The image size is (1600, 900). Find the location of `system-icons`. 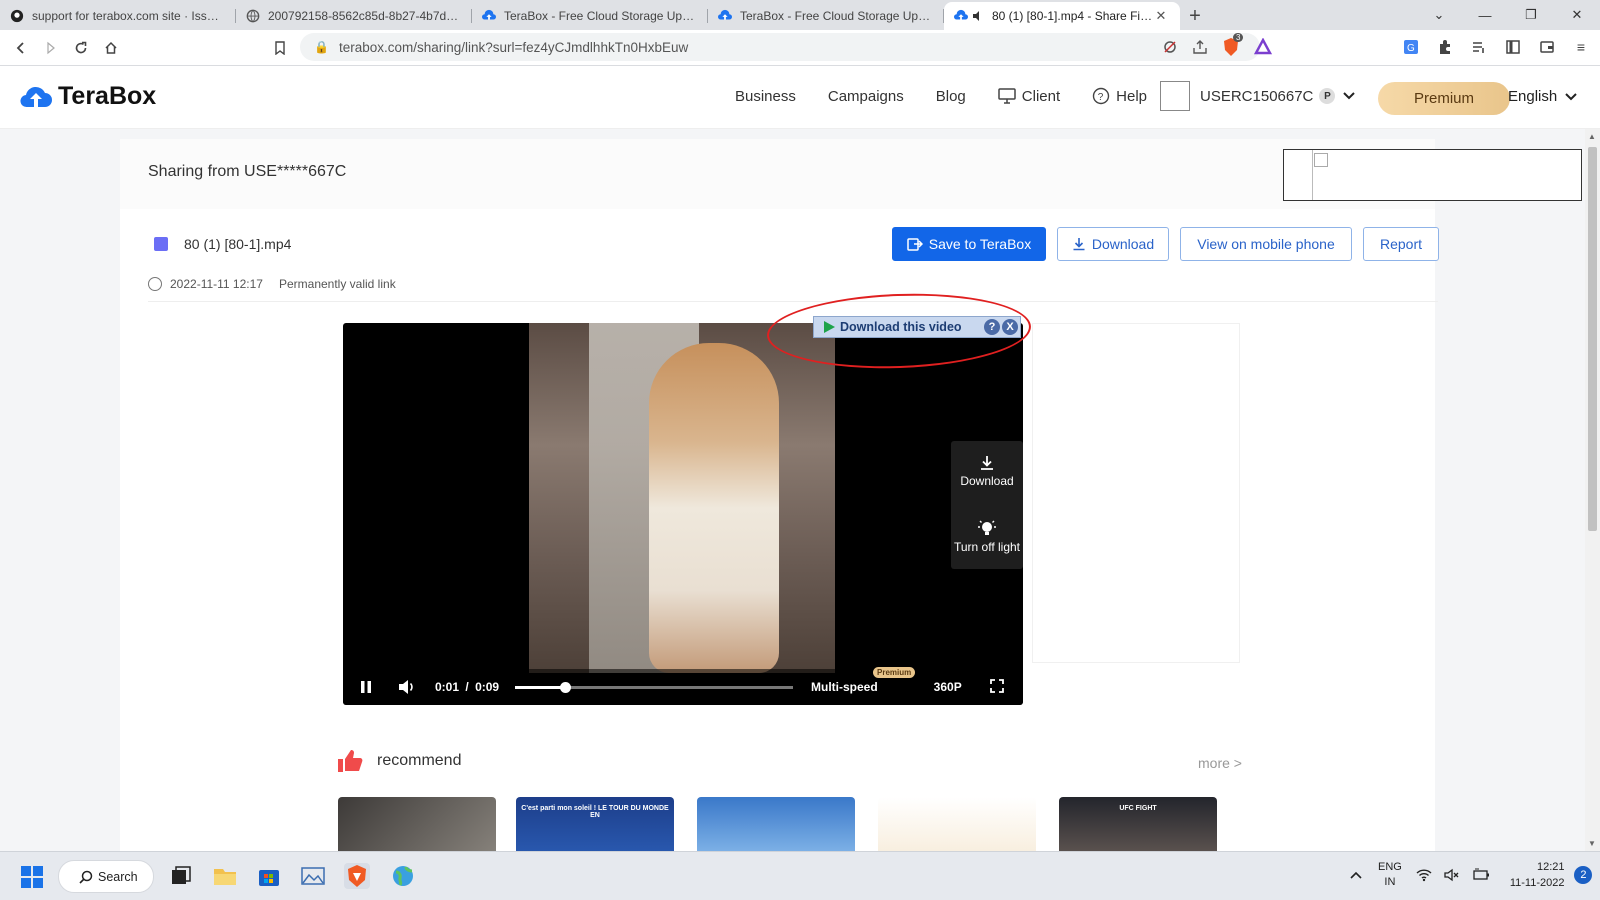

system-icons is located at coordinates (1453, 875).